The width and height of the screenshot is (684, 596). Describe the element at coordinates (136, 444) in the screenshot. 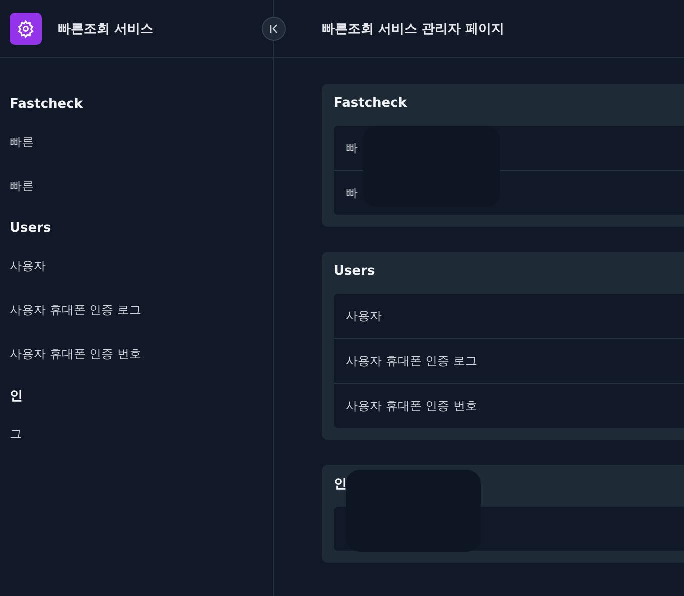

I see `sidebar-item: 그` at that location.